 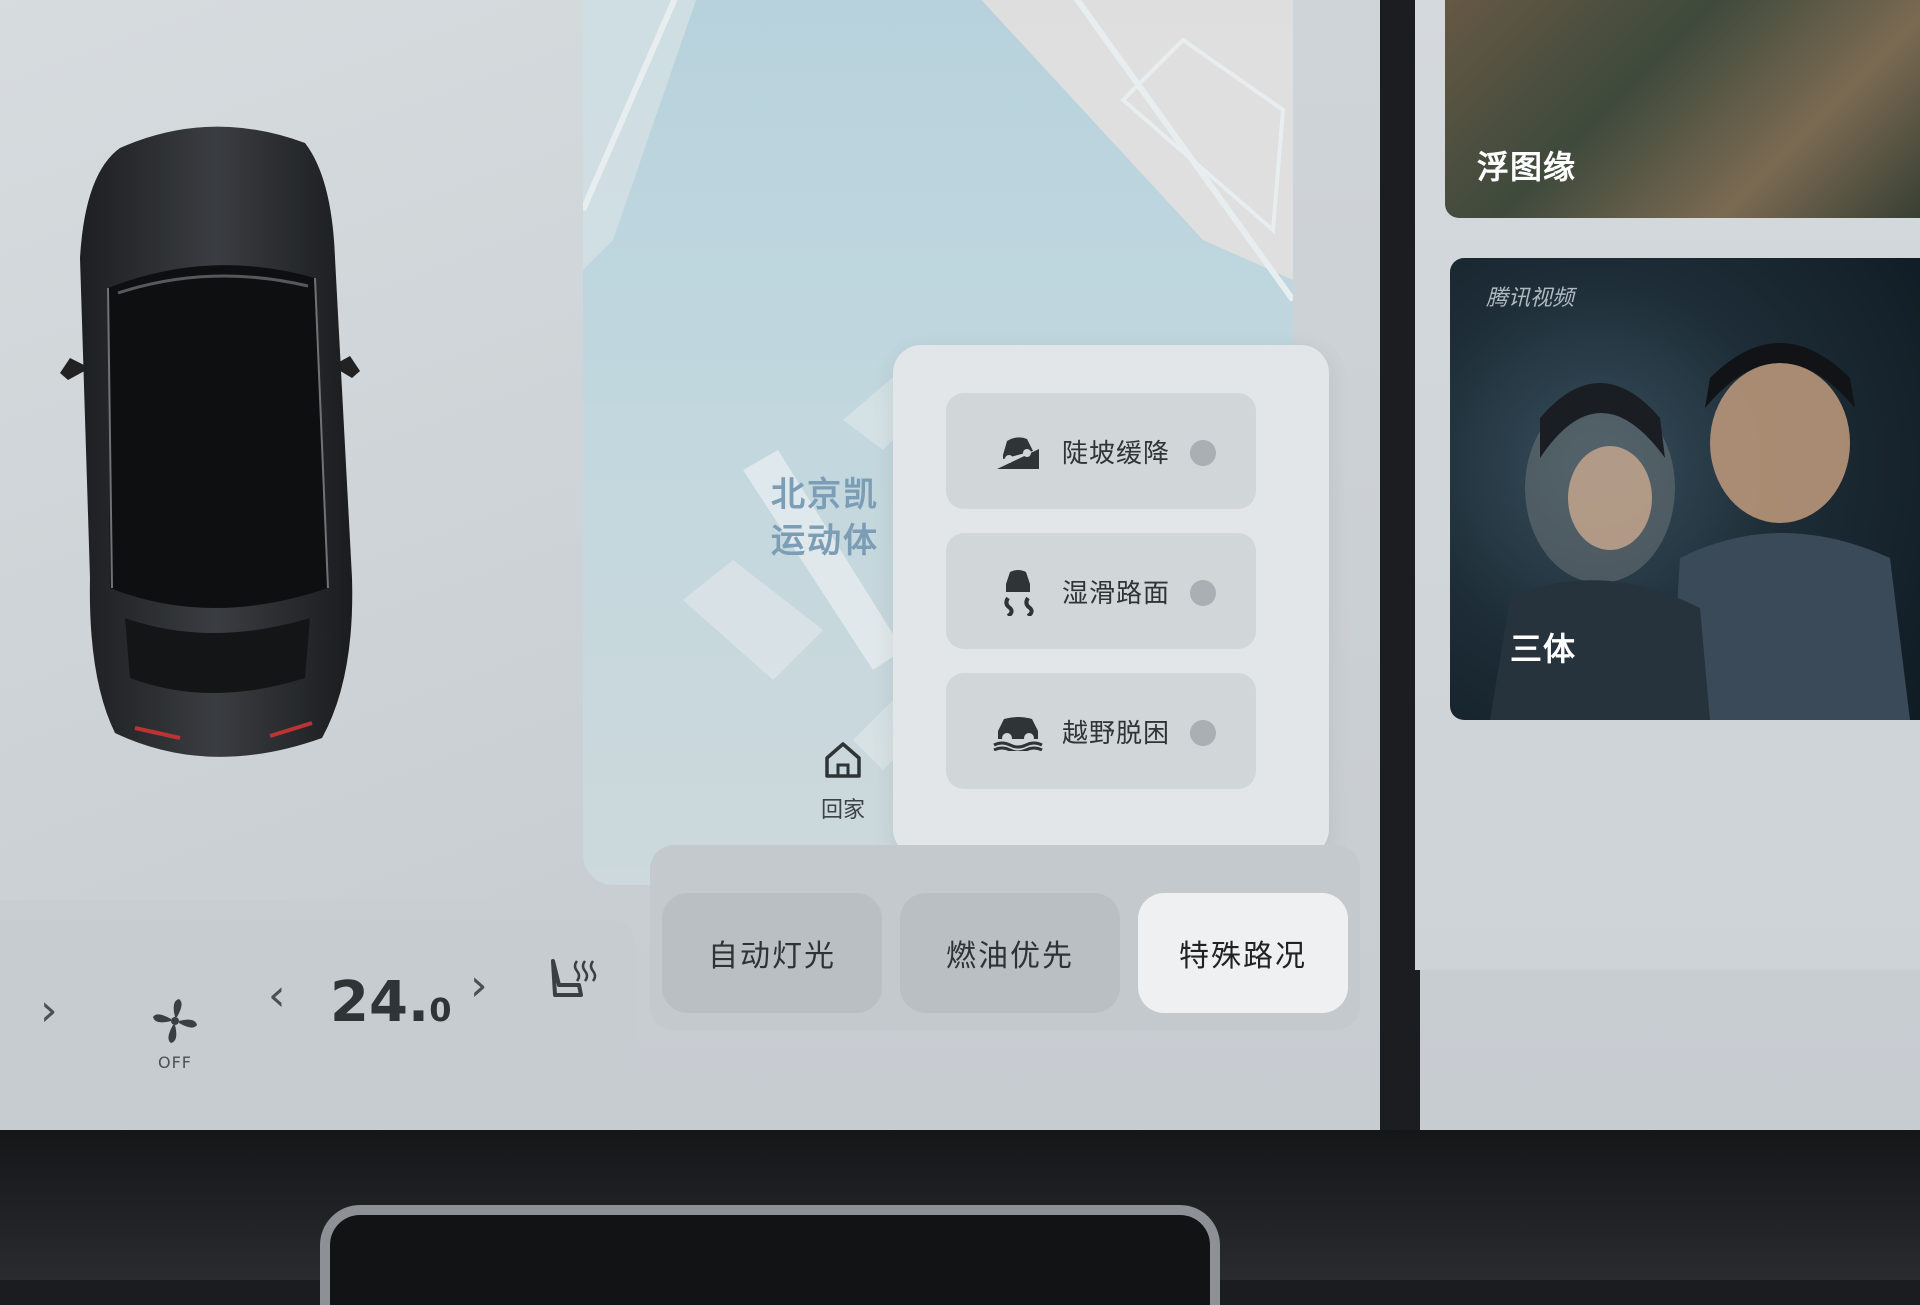 What do you see at coordinates (772, 953) in the screenshot?
I see `auto-light-button: 自动灯光` at bounding box center [772, 953].